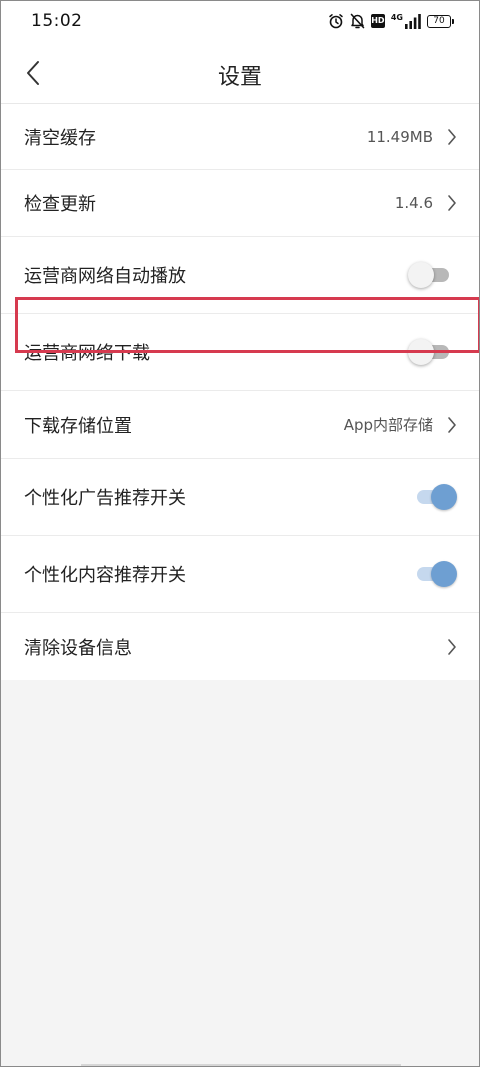 Image resolution: width=480 pixels, height=1067 pixels. What do you see at coordinates (105, 498) in the screenshot?
I see `settings-item-label: 个性化广告推荐开关` at bounding box center [105, 498].